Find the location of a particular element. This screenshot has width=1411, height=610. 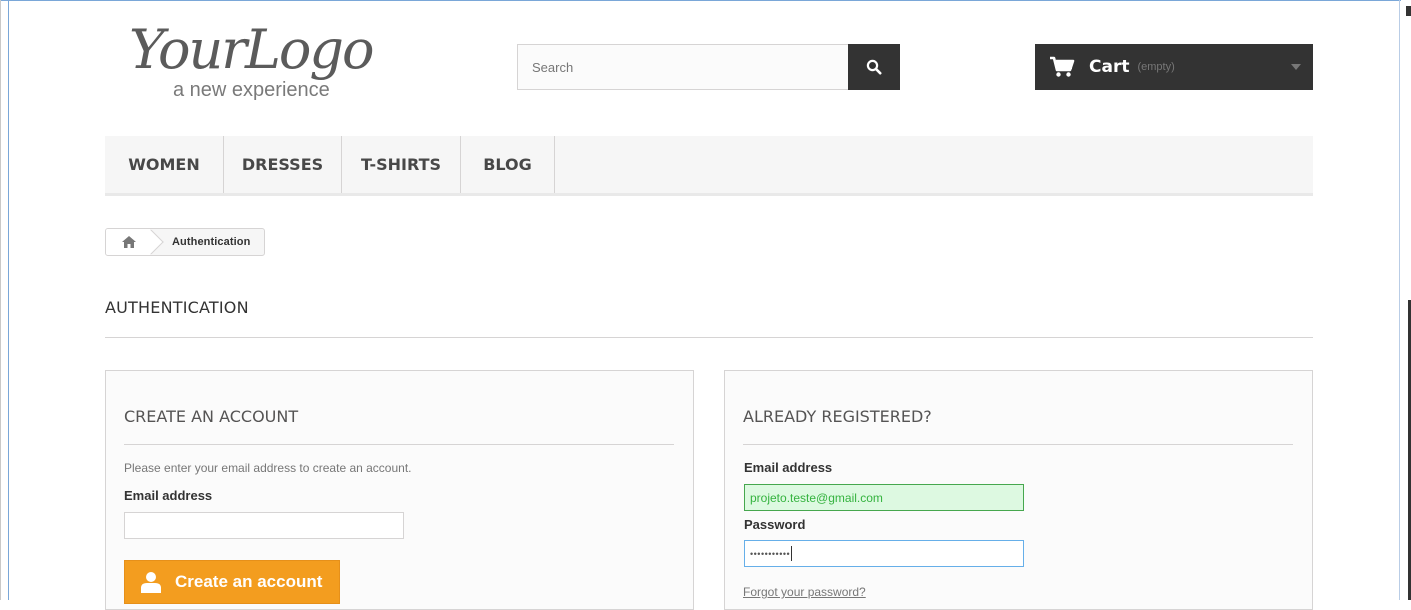

password-mask: ••••••••••• is located at coordinates (770, 553).